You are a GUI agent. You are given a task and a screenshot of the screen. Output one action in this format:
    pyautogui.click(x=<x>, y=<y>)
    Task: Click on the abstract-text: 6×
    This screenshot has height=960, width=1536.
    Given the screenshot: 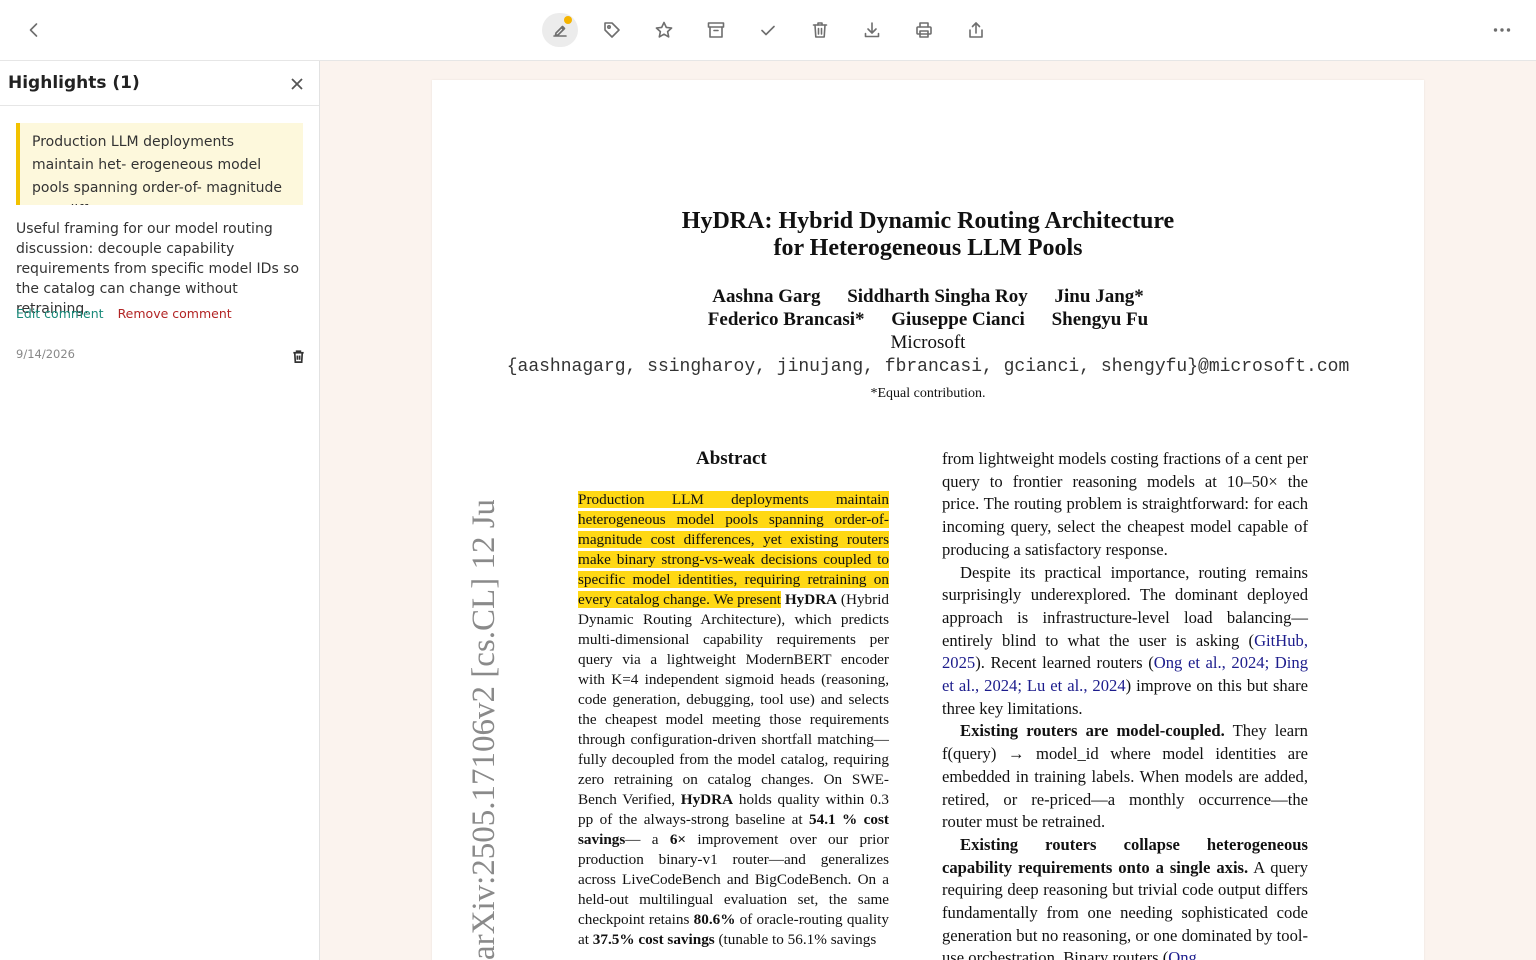 What is the action you would take?
    pyautogui.click(x=678, y=839)
    